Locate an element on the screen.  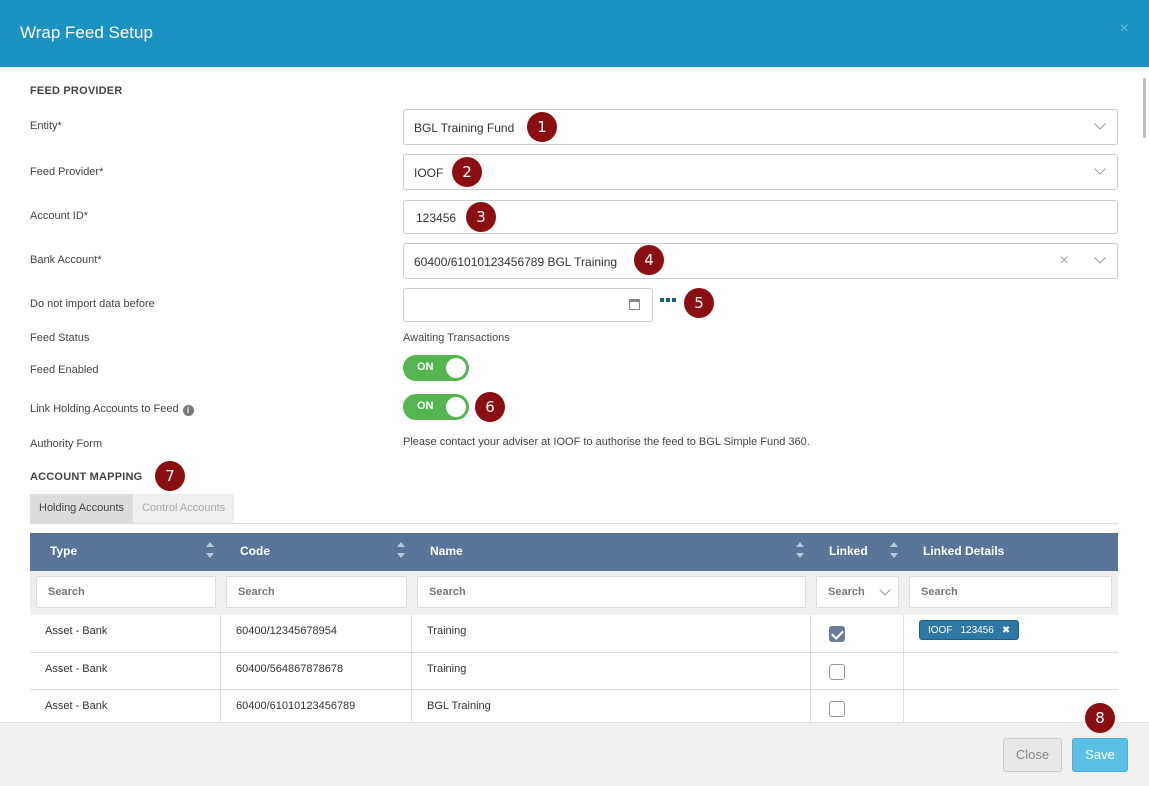
dialog-title: Wrap Feed Setup is located at coordinates (86, 32).